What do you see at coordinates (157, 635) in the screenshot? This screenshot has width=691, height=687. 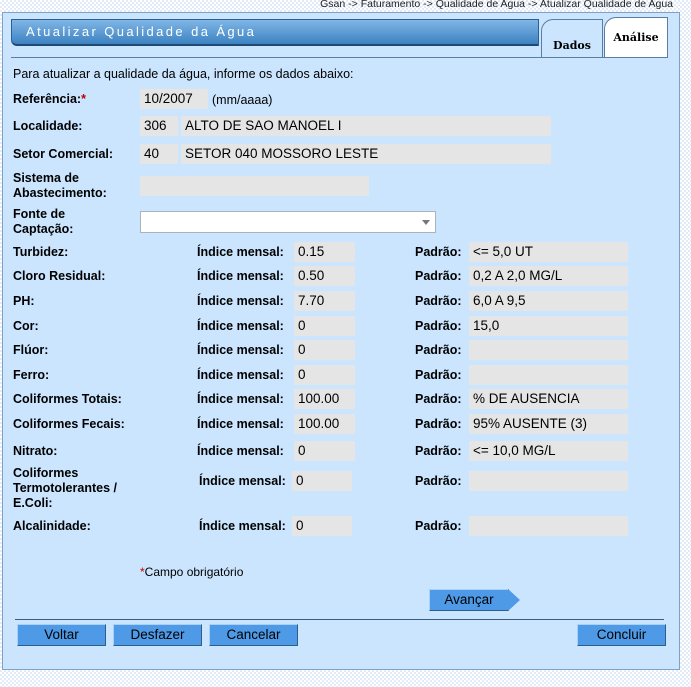 I see `desfazer-button: Desfazer` at bounding box center [157, 635].